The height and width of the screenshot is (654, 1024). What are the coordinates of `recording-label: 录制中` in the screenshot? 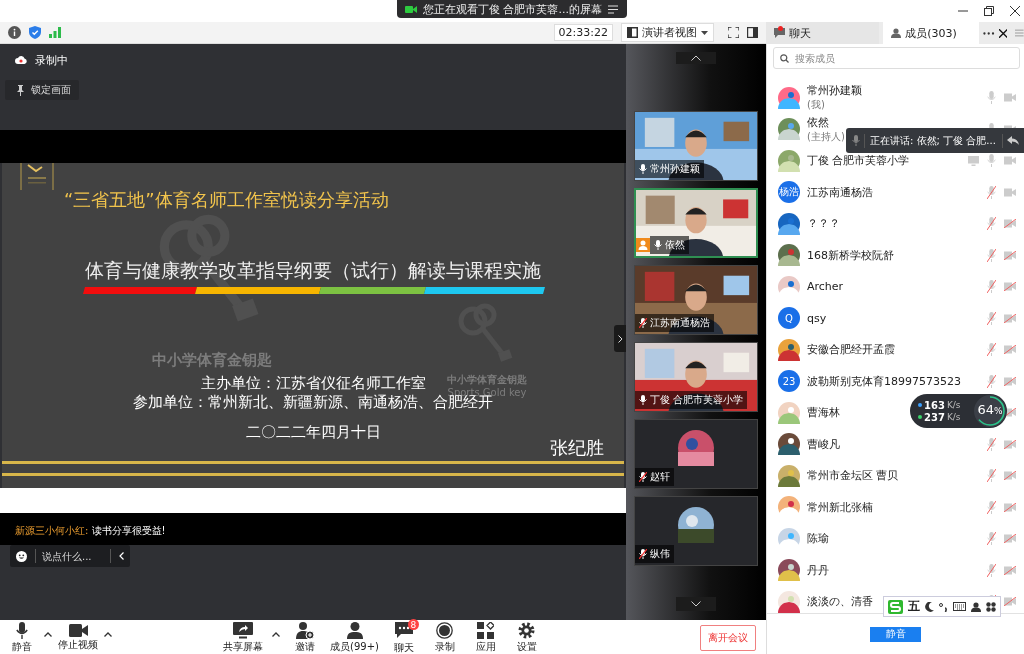 It's located at (51, 60).